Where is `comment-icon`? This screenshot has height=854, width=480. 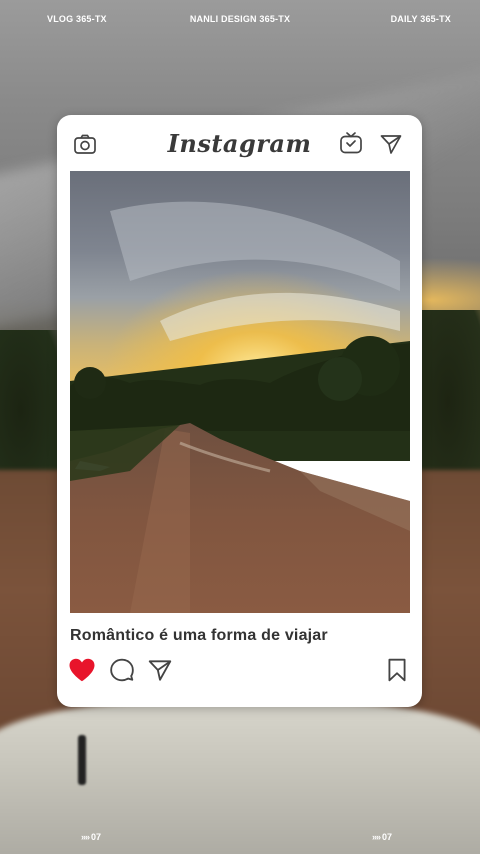
comment-icon is located at coordinates (122, 670).